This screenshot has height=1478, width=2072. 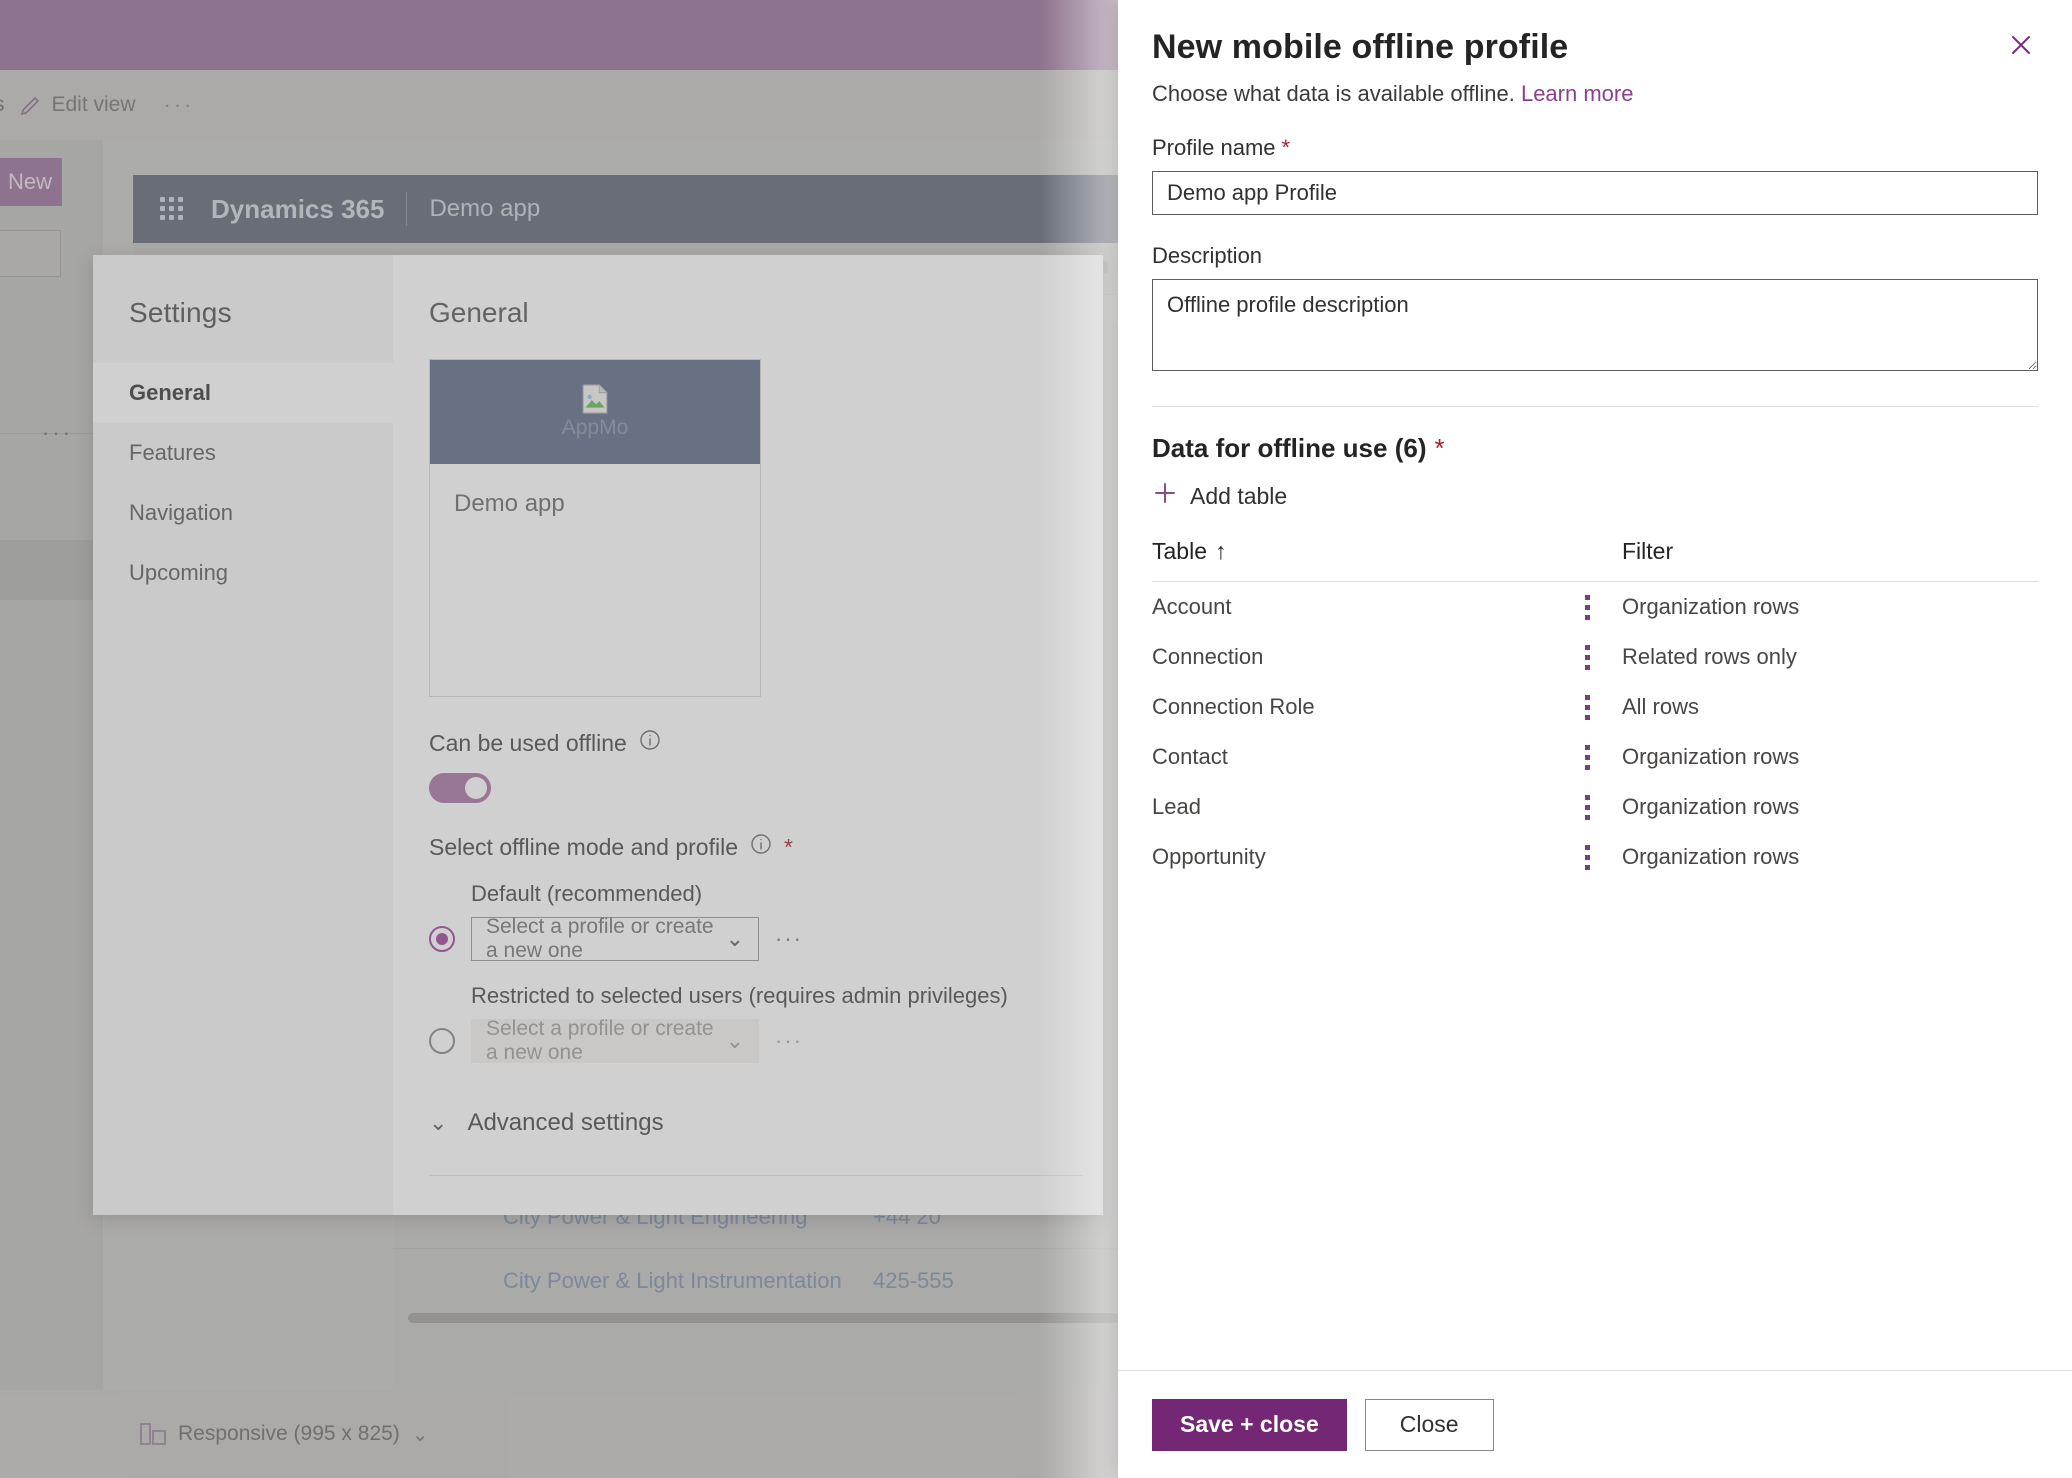 What do you see at coordinates (1220, 551) in the screenshot?
I see `sort-ascending-icon: ↑` at bounding box center [1220, 551].